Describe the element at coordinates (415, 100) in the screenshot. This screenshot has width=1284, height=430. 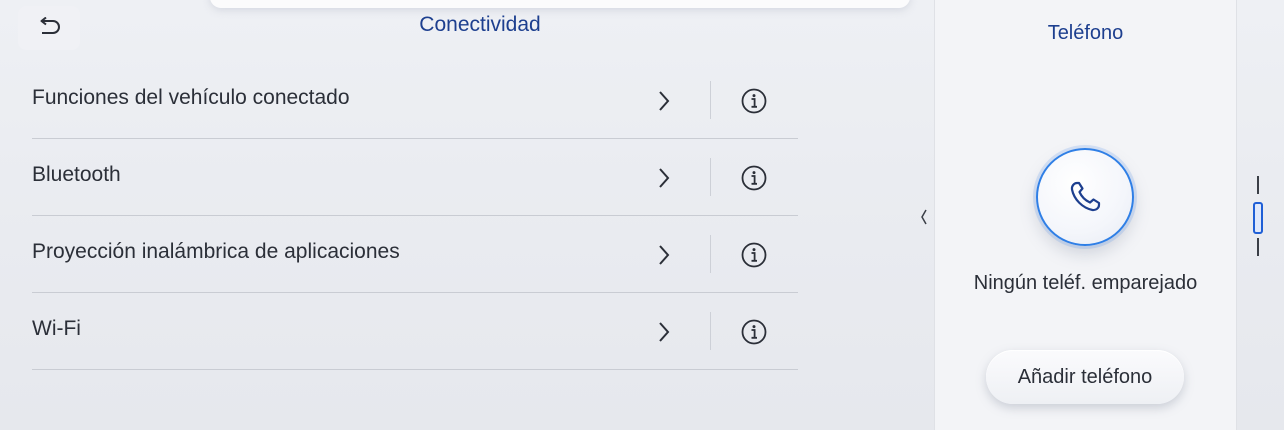
I see `settings-row-connected-vehicle: Funciones del vehículo conectado` at that location.